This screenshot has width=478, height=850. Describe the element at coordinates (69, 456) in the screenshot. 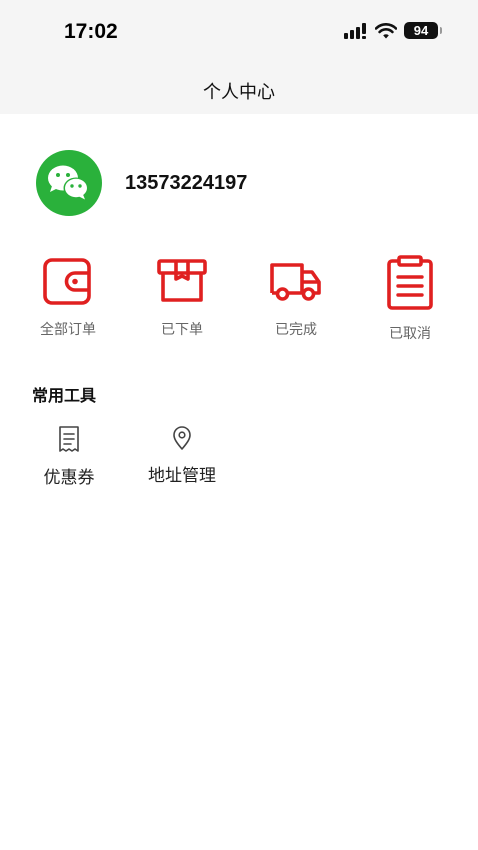

I see `coupon-button: 优惠券` at that location.